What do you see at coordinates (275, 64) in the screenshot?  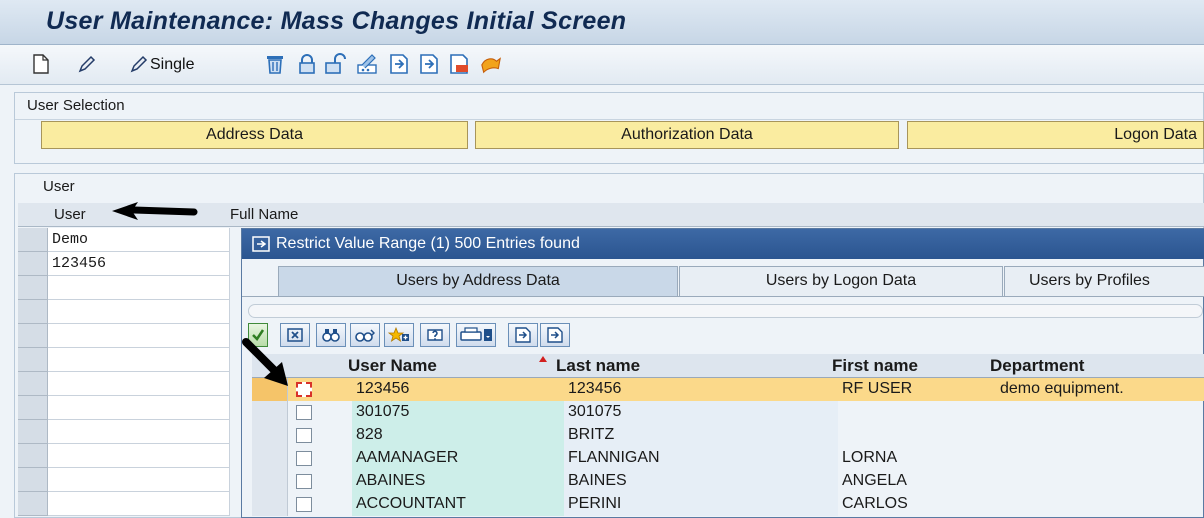 I see `delete-icon` at bounding box center [275, 64].